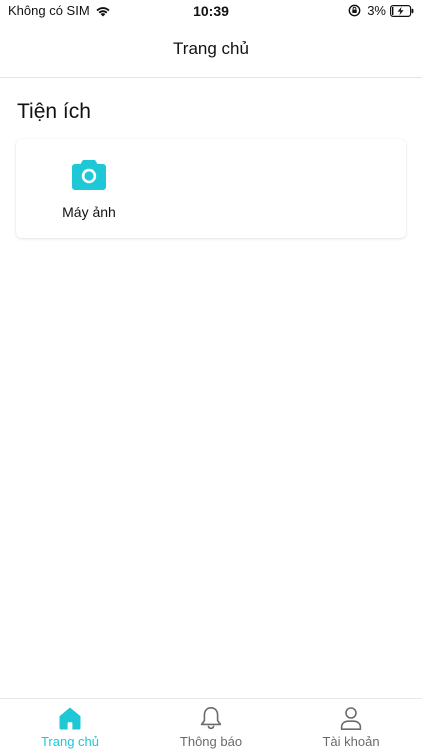 Image resolution: width=422 pixels, height=751 pixels. Describe the element at coordinates (351, 718) in the screenshot. I see `user-icon` at that location.